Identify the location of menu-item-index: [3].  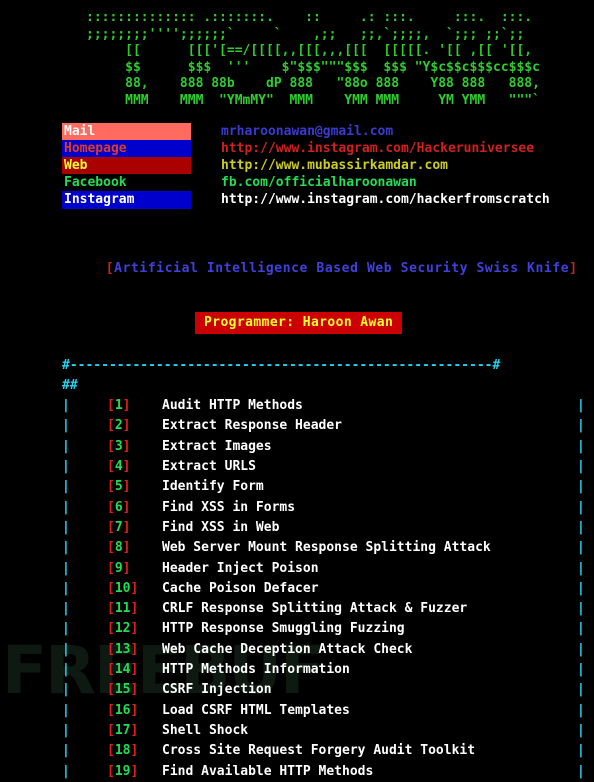
(134, 447).